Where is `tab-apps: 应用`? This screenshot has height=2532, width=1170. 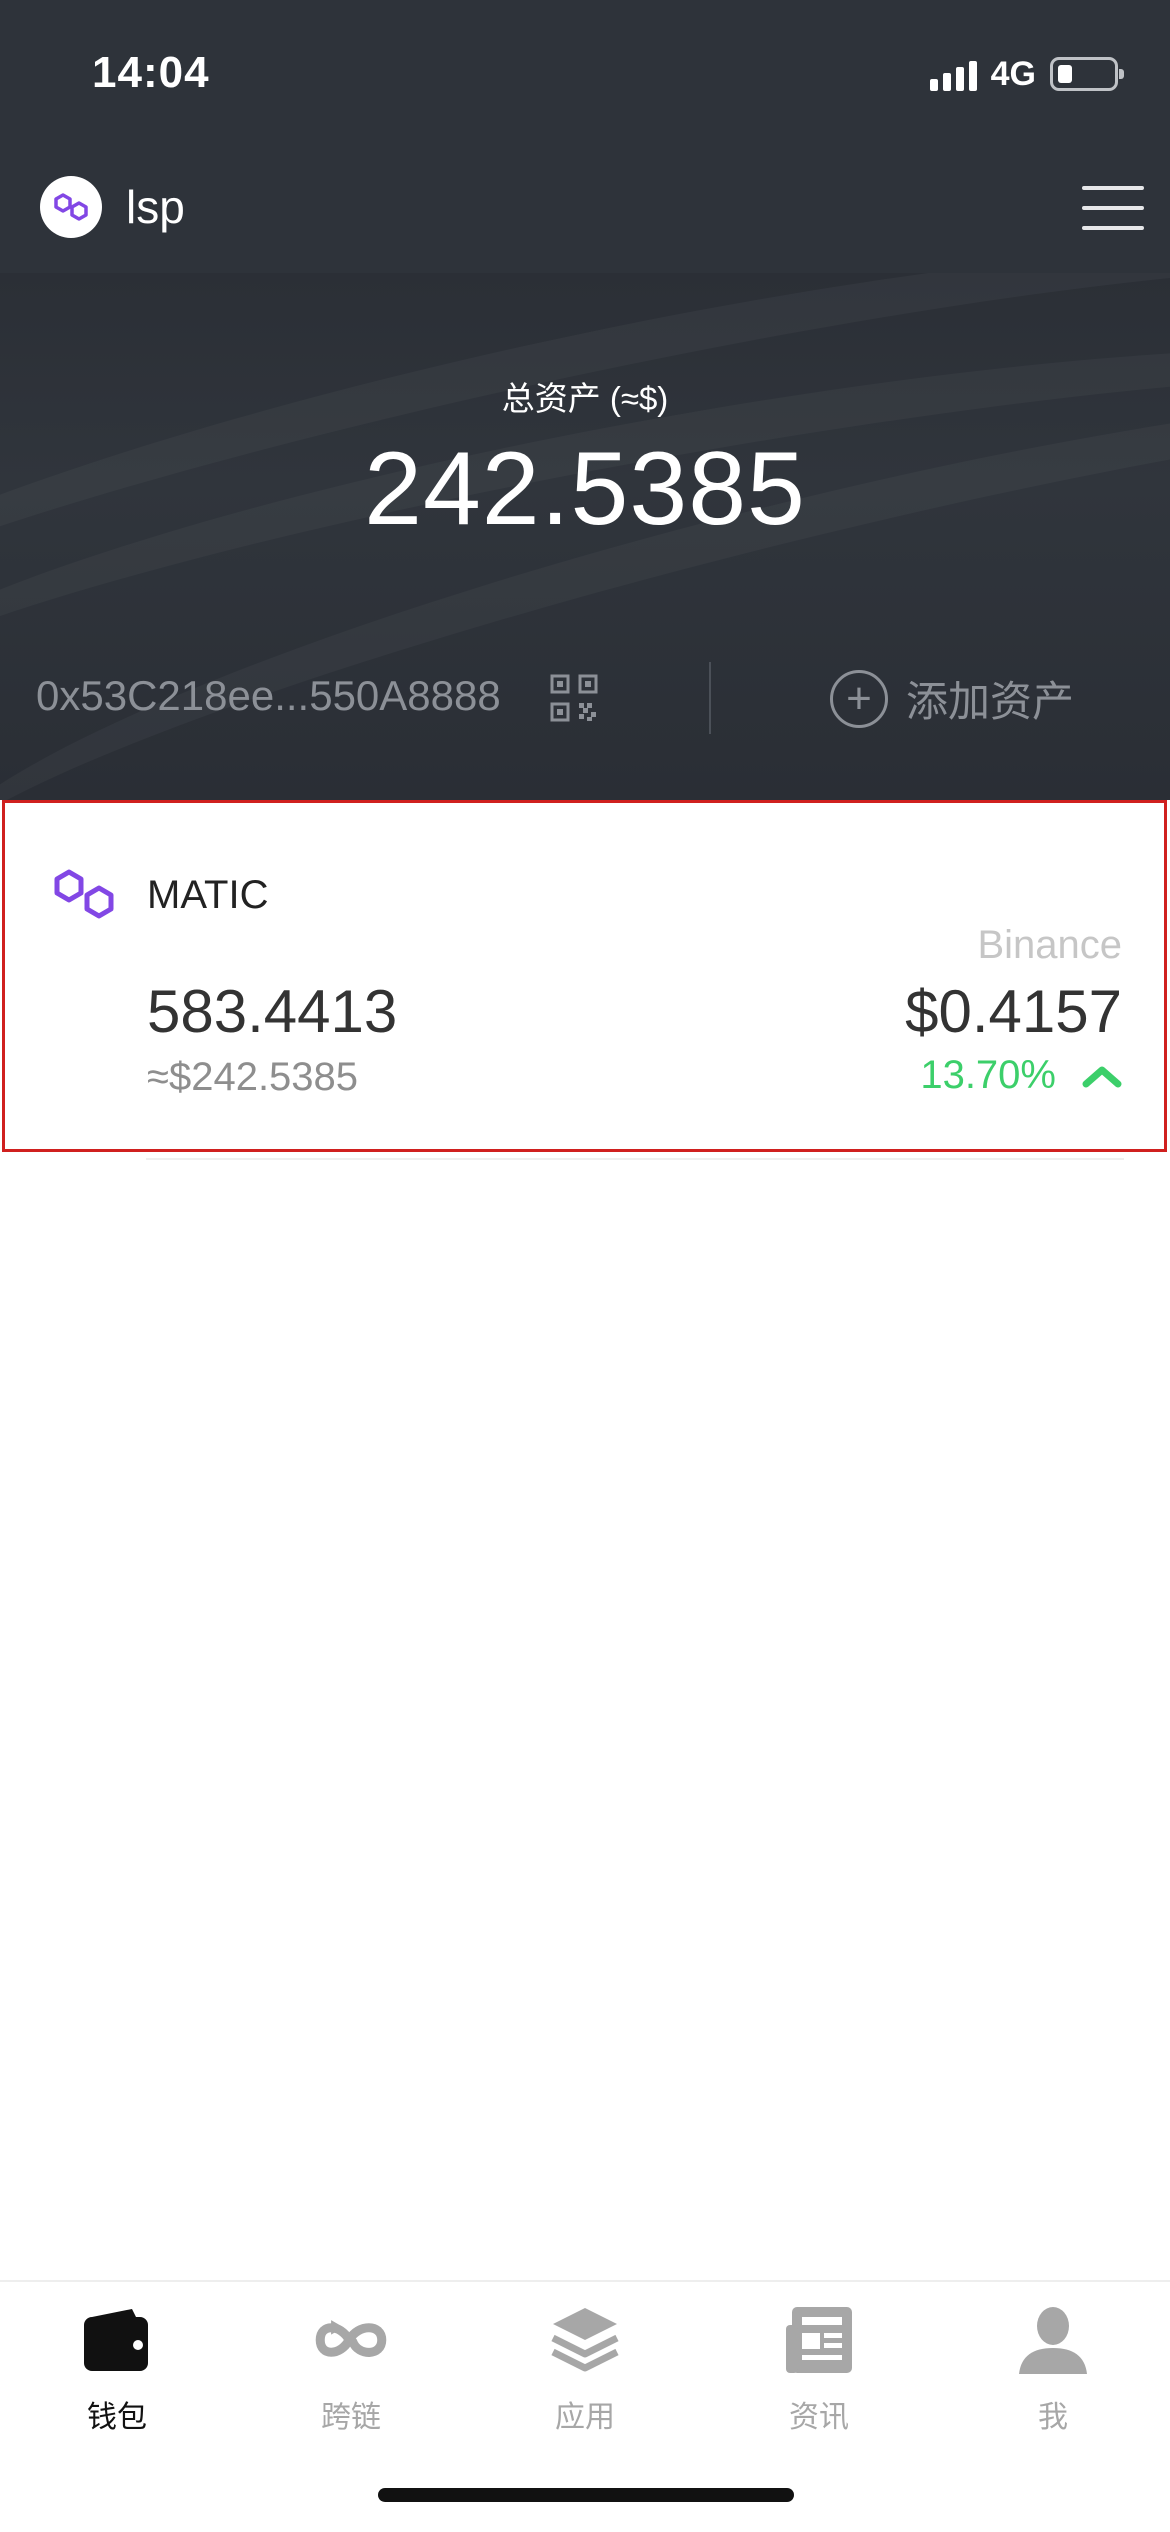 tab-apps: 应用 is located at coordinates (585, 2372).